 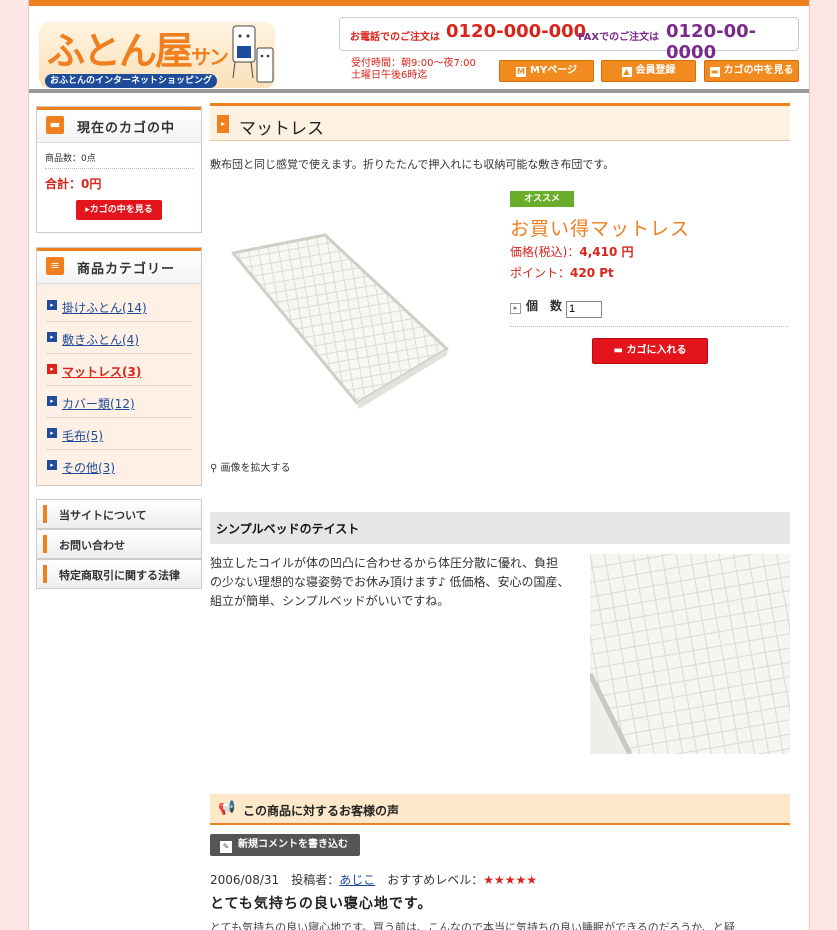 I want to click on category-item: ▸ マットレス(3), so click(x=119, y=370).